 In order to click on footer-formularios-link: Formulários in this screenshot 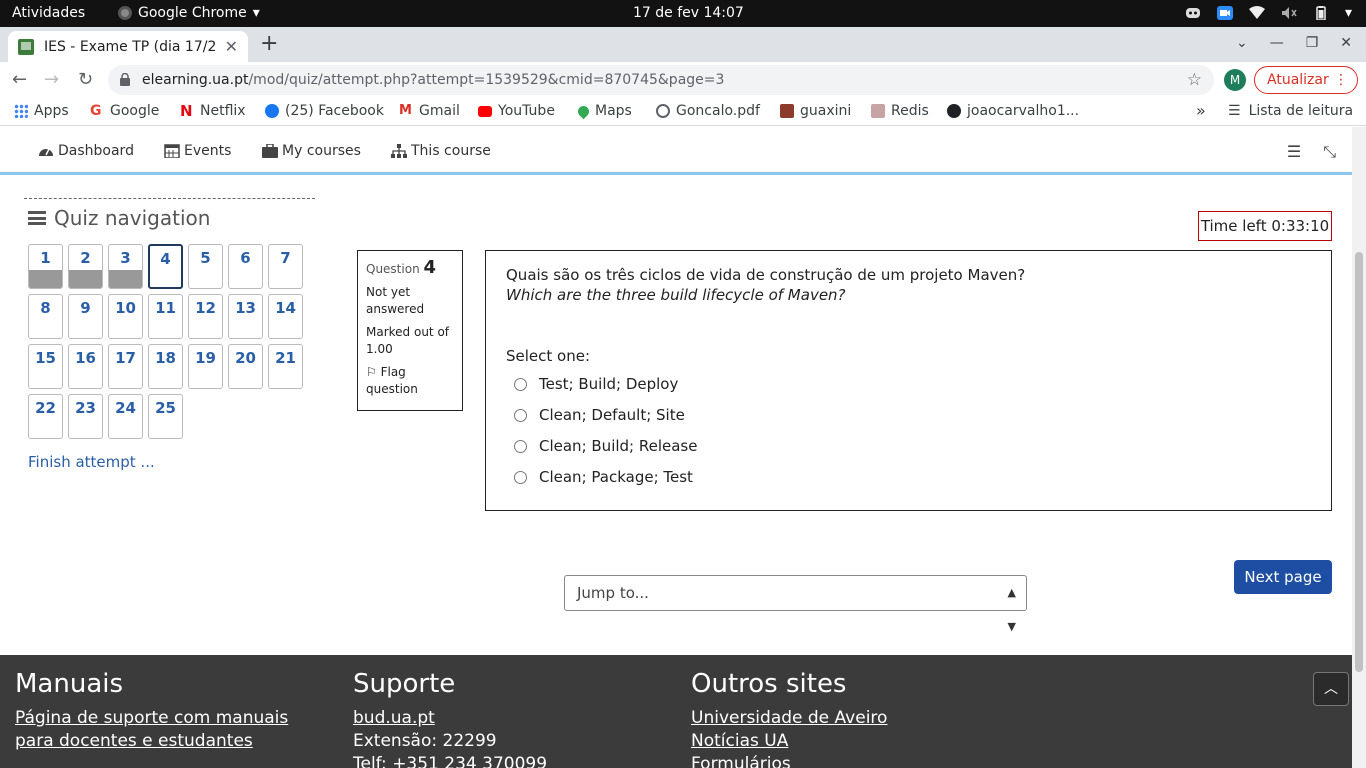, I will do `click(851, 760)`.